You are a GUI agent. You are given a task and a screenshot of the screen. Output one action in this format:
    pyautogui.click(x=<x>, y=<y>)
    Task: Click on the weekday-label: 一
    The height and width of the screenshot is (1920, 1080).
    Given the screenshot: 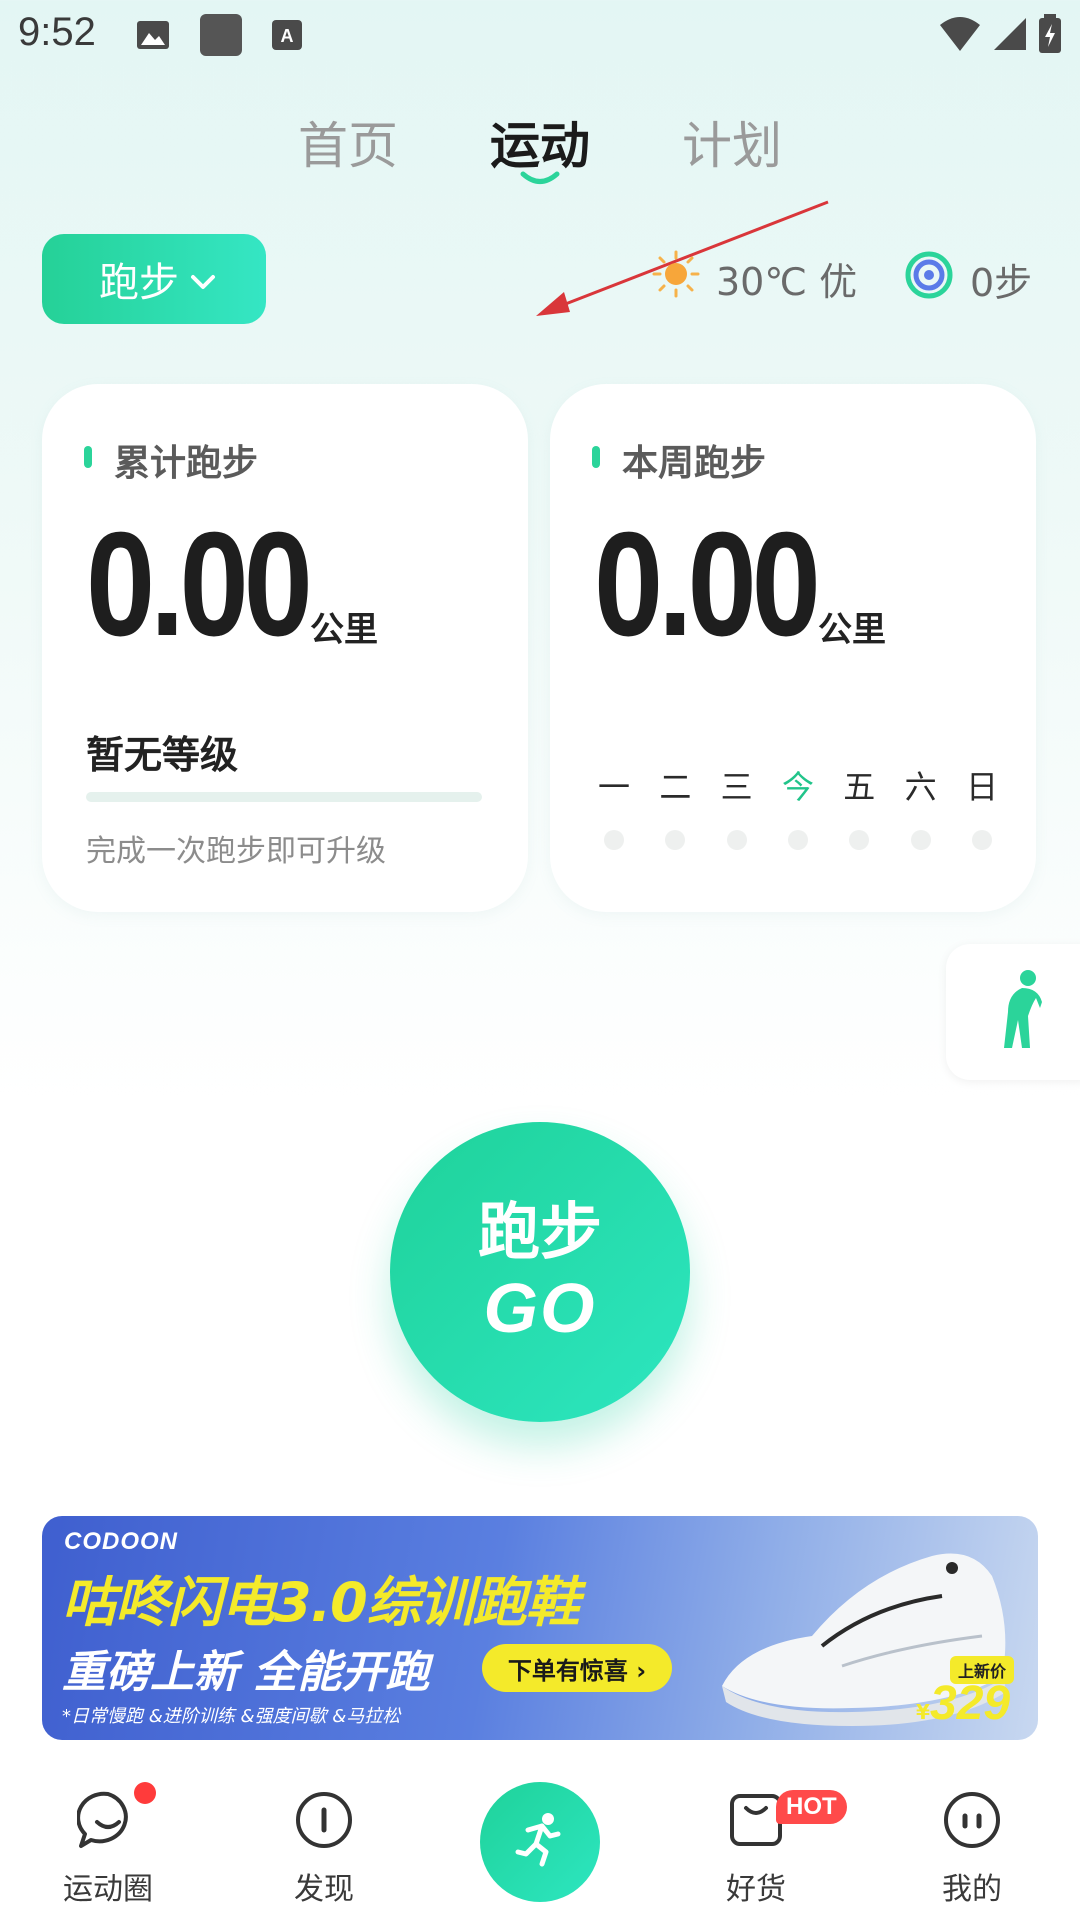 What is the action you would take?
    pyautogui.click(x=613, y=787)
    